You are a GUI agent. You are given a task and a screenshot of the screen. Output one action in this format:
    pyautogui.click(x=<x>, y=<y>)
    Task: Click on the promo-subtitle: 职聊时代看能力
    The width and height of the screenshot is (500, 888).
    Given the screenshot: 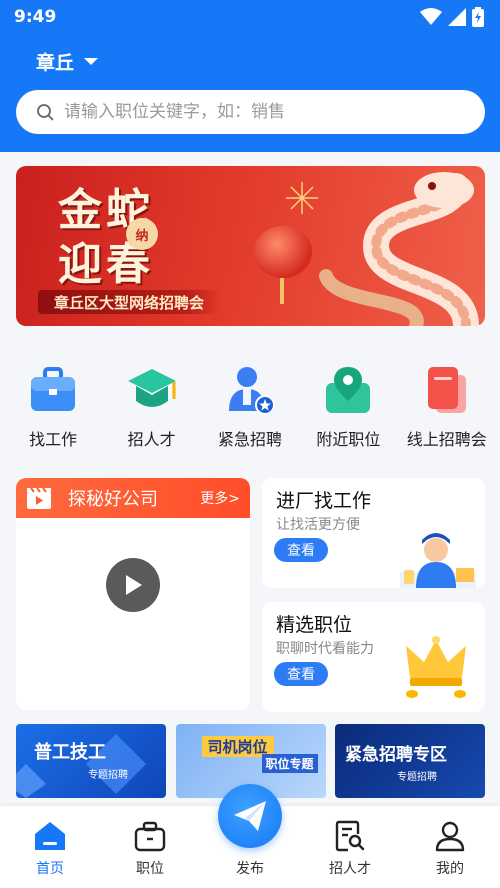 What is the action you would take?
    pyautogui.click(x=325, y=649)
    